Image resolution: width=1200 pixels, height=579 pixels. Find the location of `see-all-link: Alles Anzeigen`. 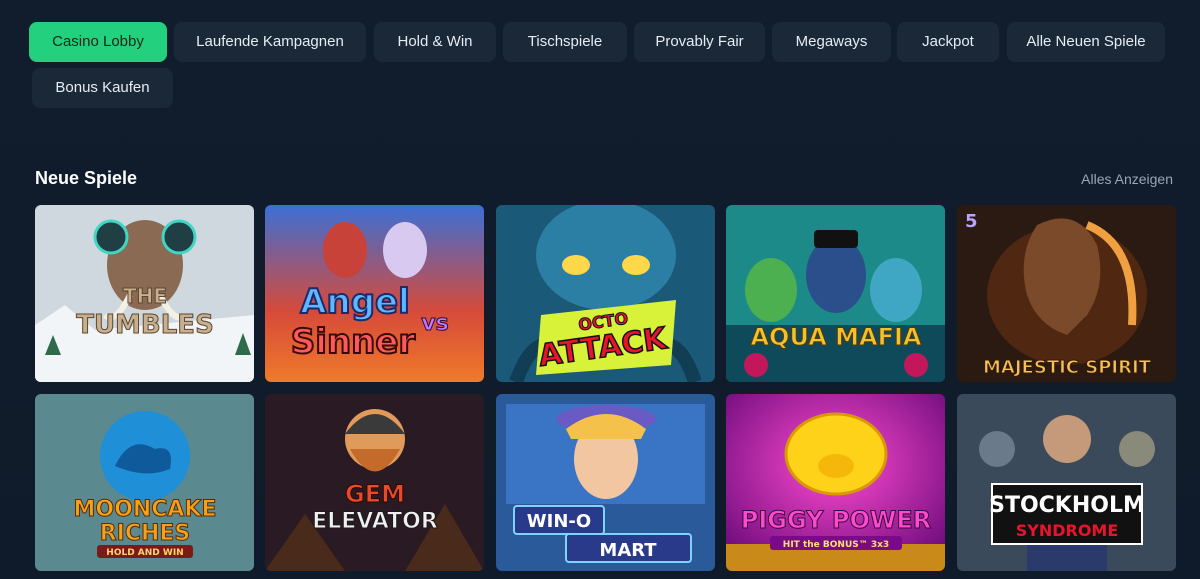

see-all-link: Alles Anzeigen is located at coordinates (1127, 179).